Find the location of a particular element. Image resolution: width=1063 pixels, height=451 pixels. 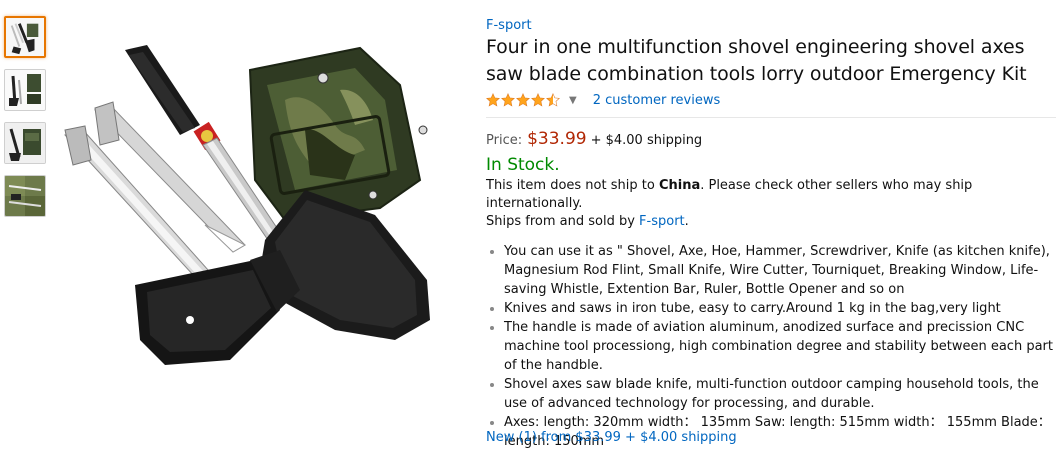

ship-note-prefix: This item does not ship to is located at coordinates (572, 185).